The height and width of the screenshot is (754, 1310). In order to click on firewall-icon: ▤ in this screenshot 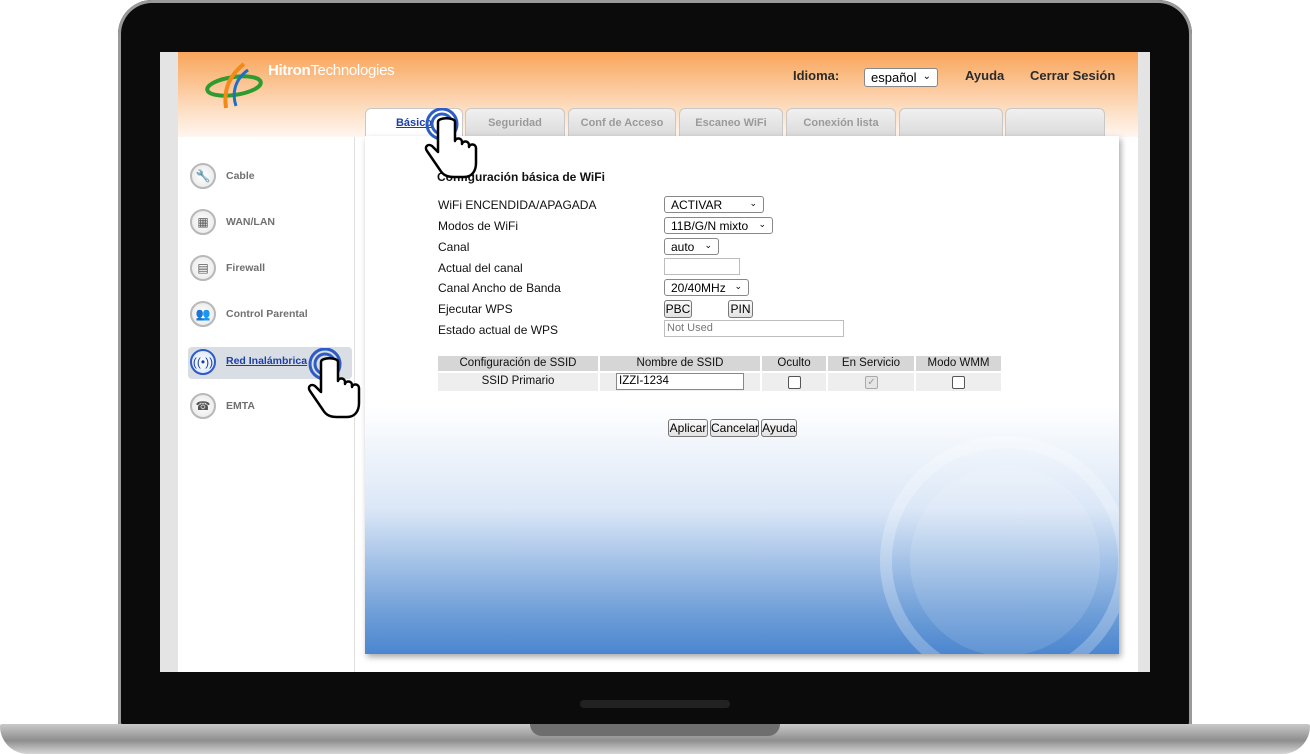, I will do `click(203, 268)`.